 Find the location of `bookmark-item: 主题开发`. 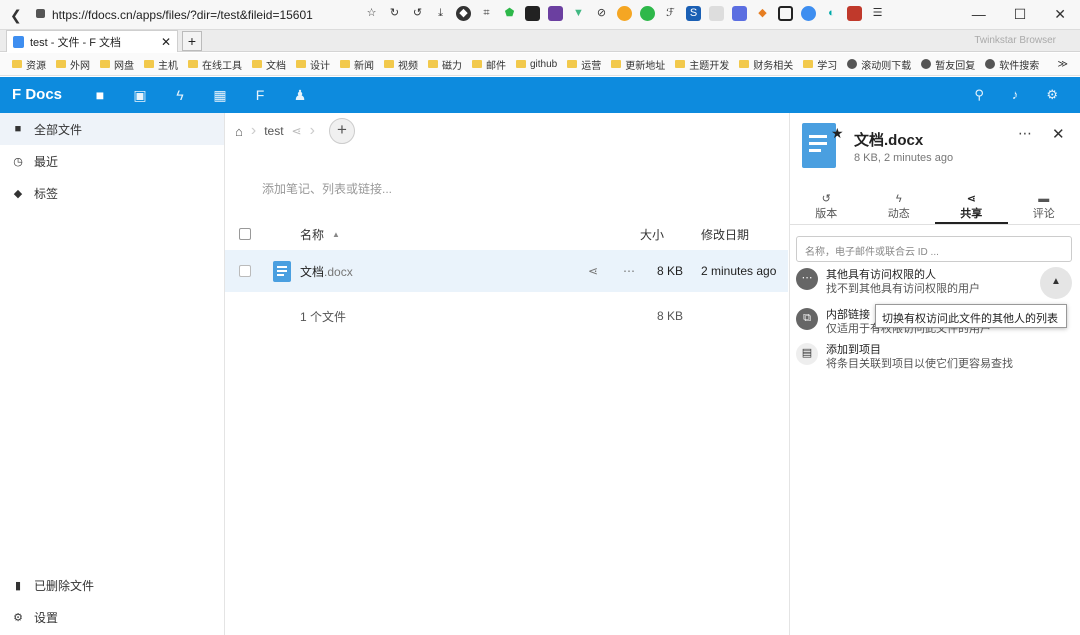

bookmark-item: 主题开发 is located at coordinates (702, 64).